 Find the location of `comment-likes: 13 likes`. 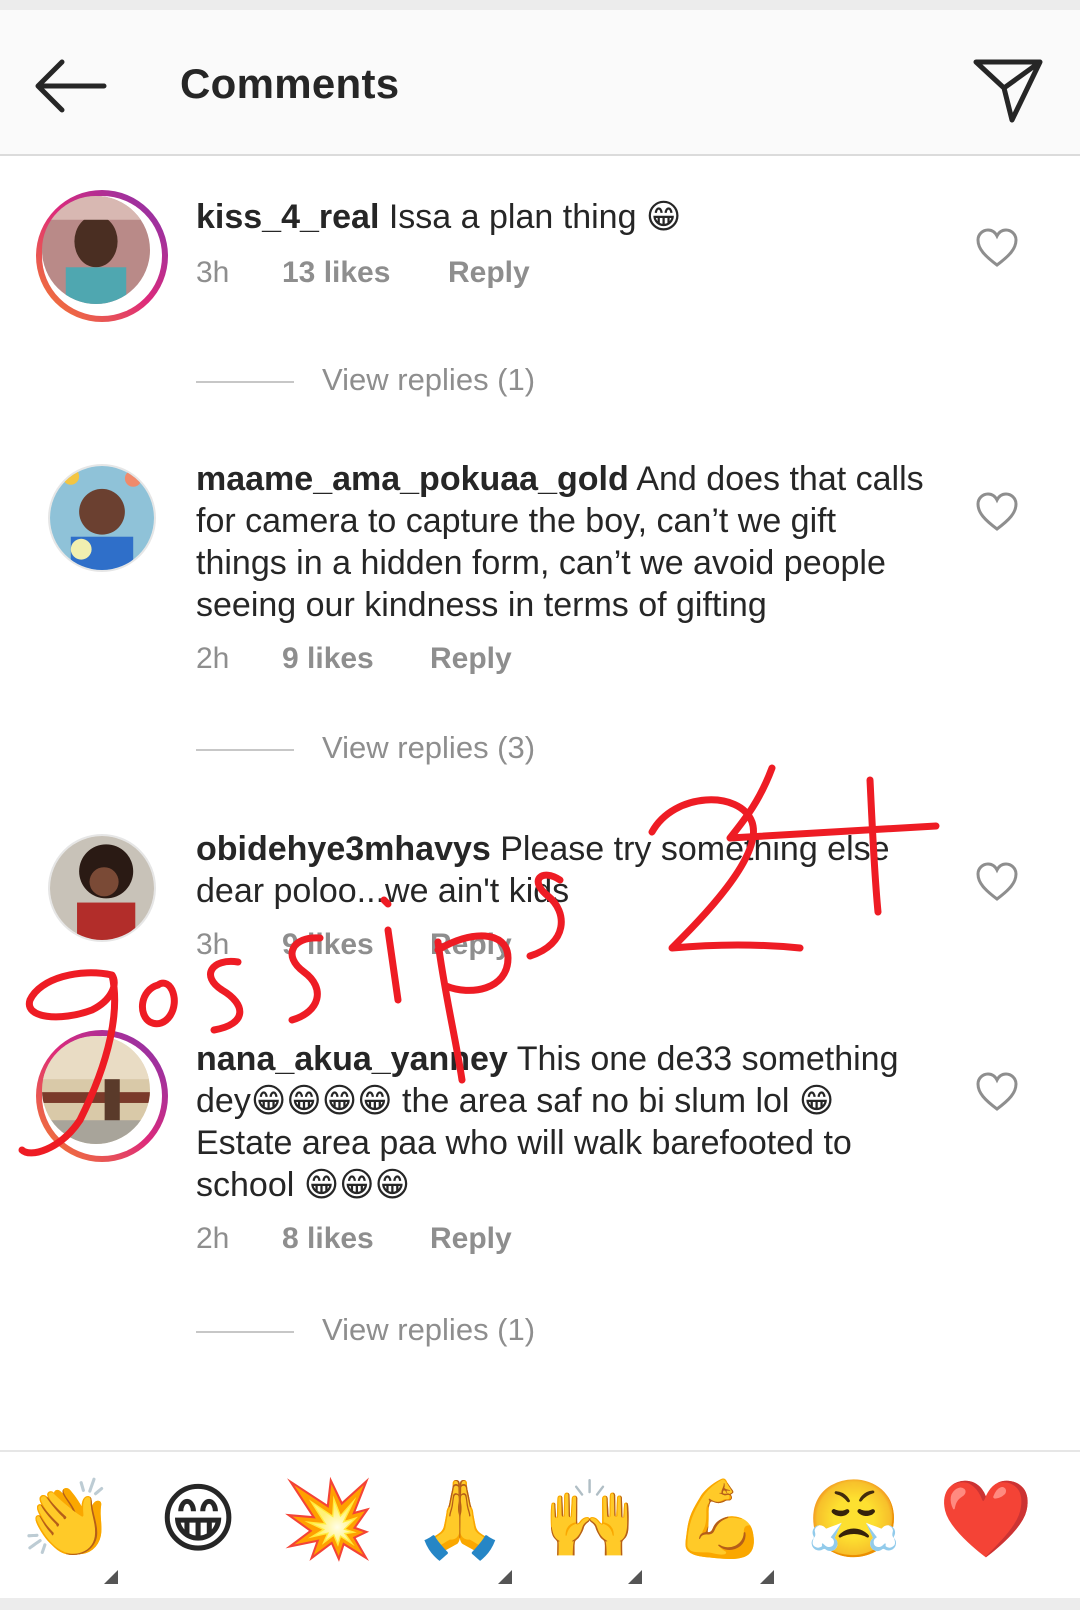

comment-likes: 13 likes is located at coordinates (336, 273).